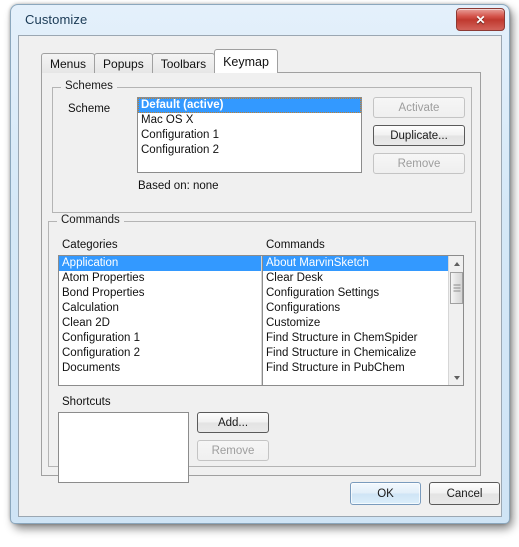 The image size is (519, 547). What do you see at coordinates (160, 278) in the screenshot?
I see `category-list-item: Atom Properties` at bounding box center [160, 278].